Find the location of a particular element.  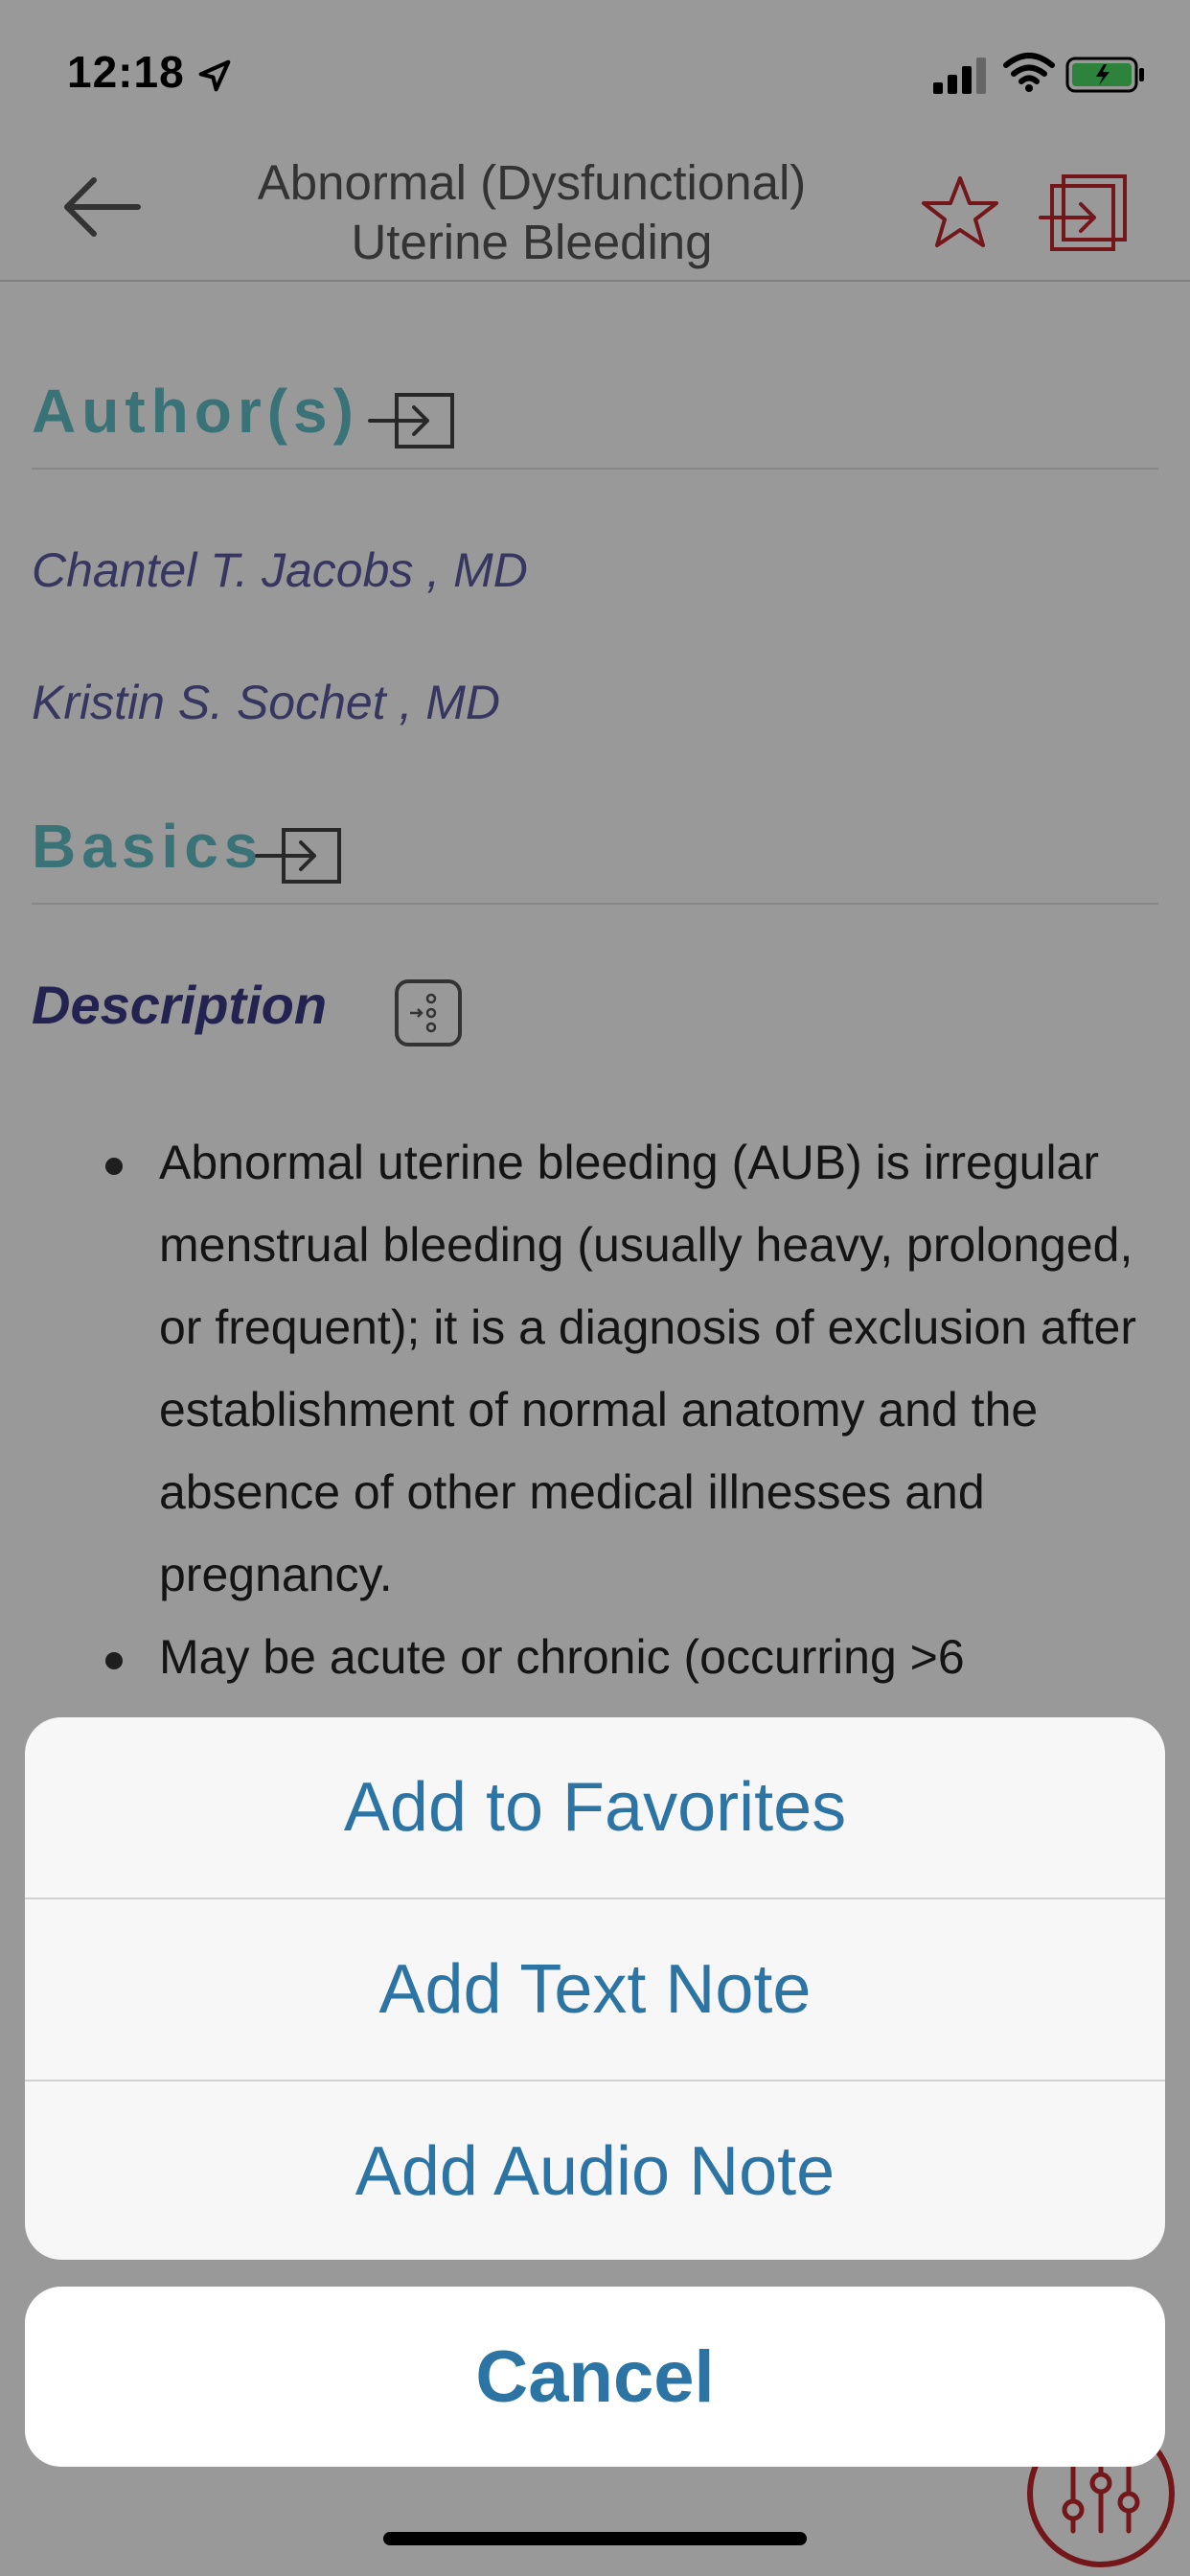

add-to-favorites-button: Add to Favorites is located at coordinates (595, 1807).